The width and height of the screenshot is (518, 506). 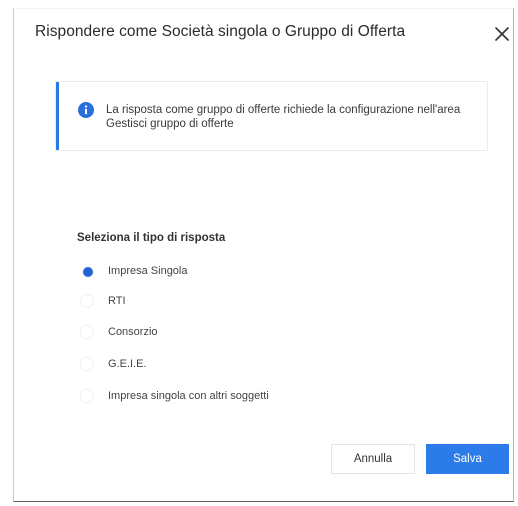 I want to click on info-icon, so click(x=86, y=110).